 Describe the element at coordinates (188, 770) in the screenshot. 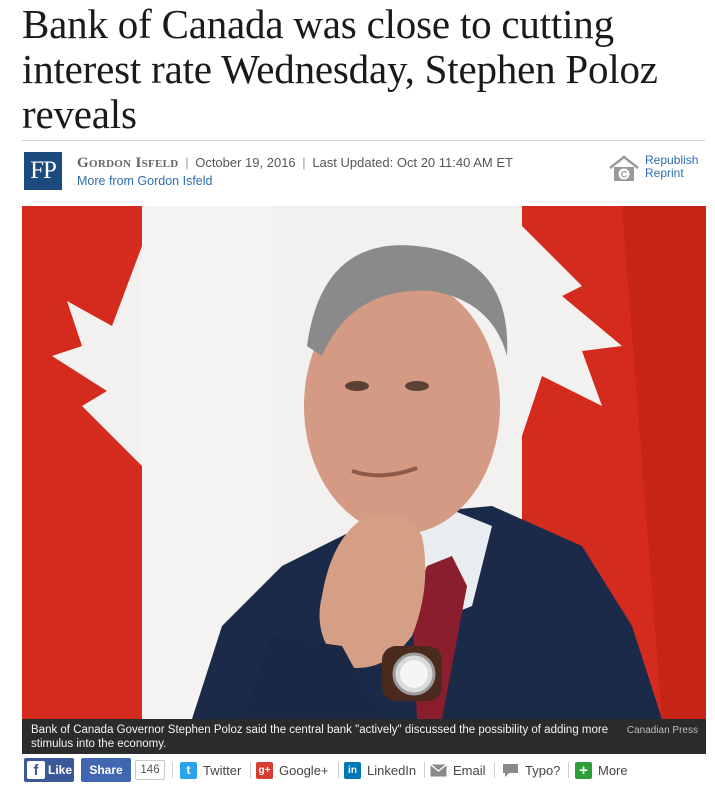

I see `twitter-icon: t` at that location.